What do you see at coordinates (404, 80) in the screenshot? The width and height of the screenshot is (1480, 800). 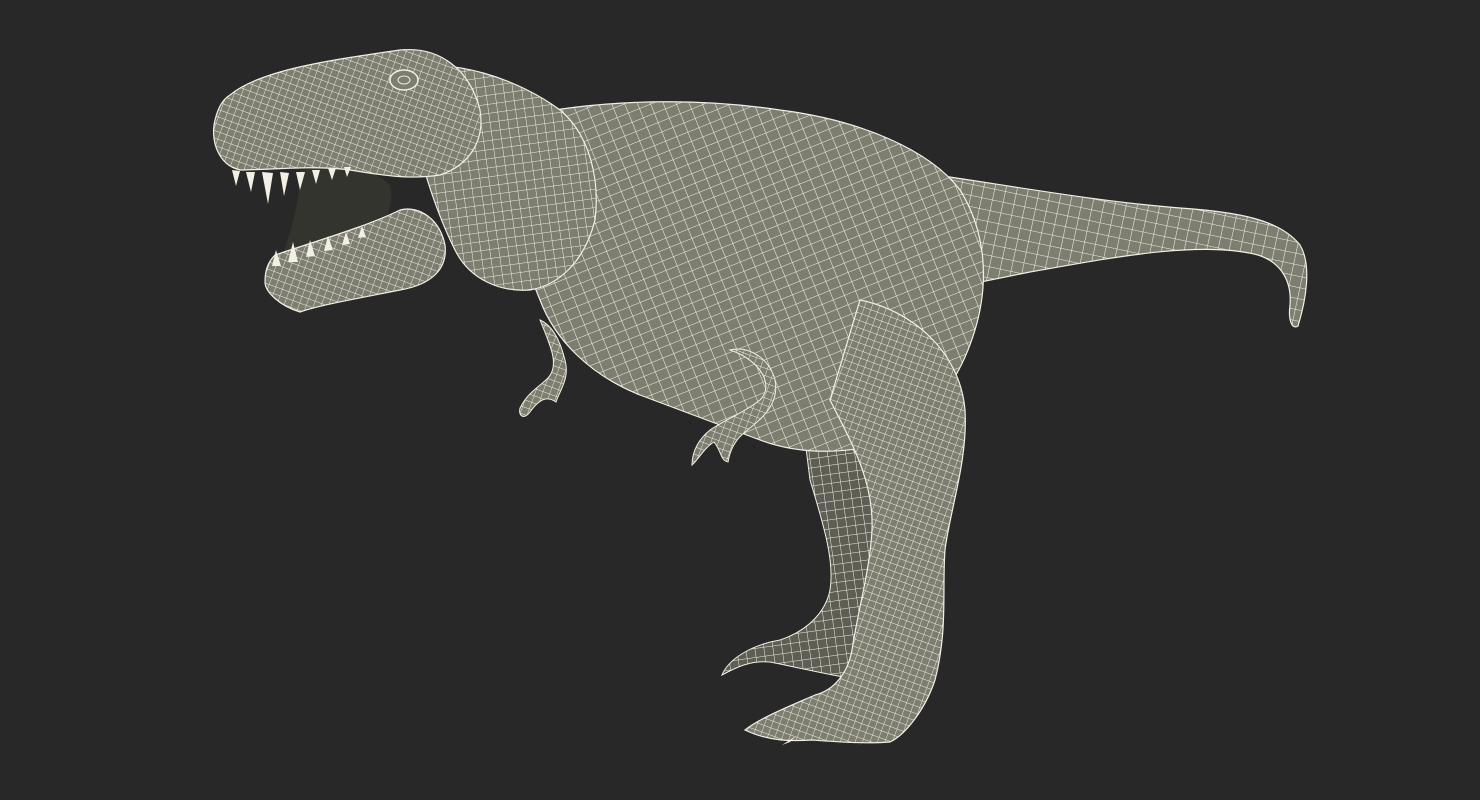 I see `eye` at bounding box center [404, 80].